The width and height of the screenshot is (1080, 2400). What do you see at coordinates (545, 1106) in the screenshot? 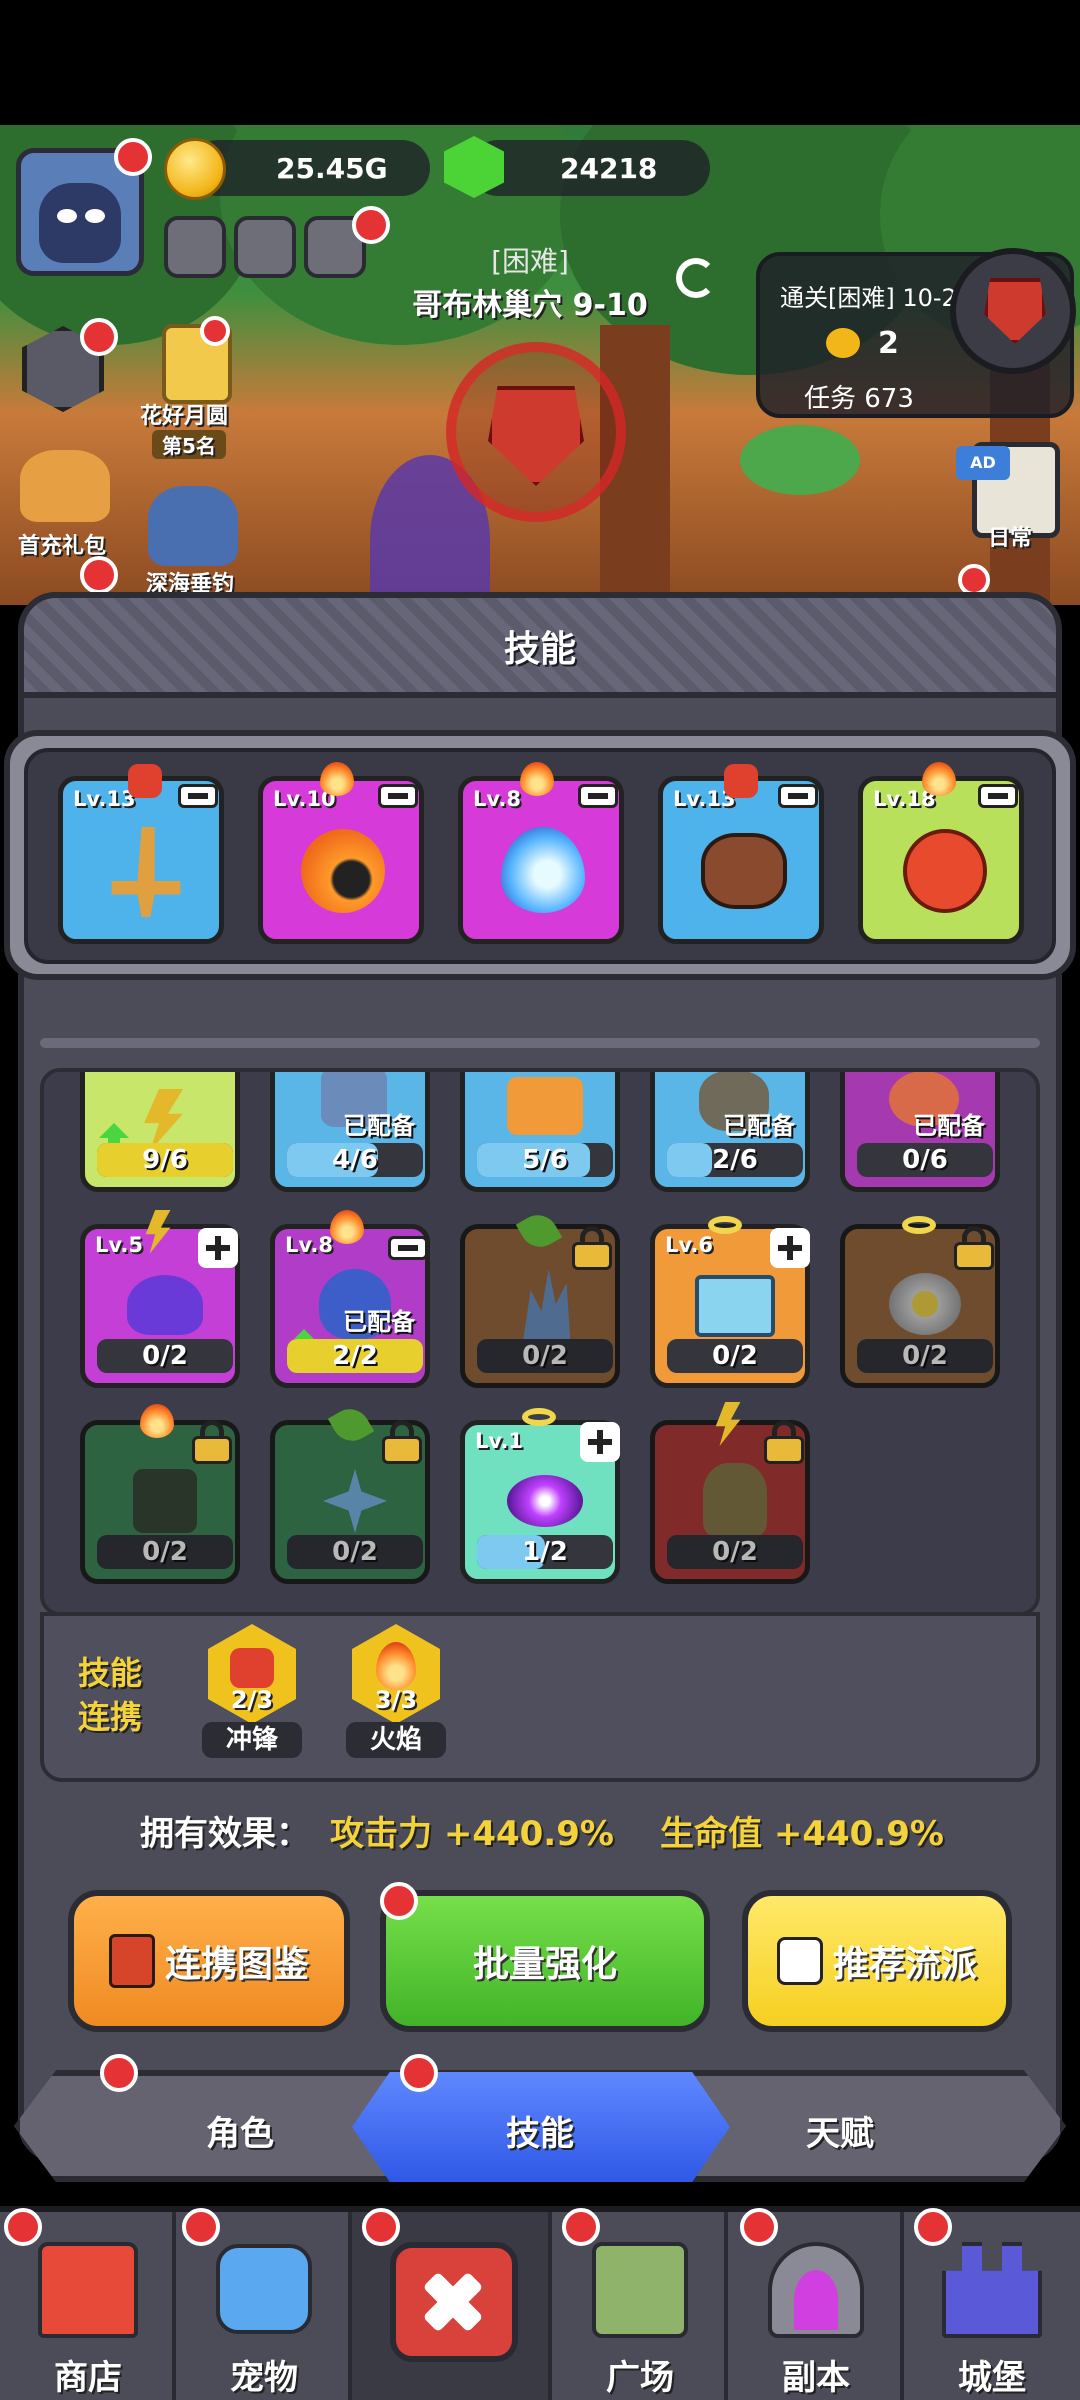
I see `arrows-icon` at bounding box center [545, 1106].